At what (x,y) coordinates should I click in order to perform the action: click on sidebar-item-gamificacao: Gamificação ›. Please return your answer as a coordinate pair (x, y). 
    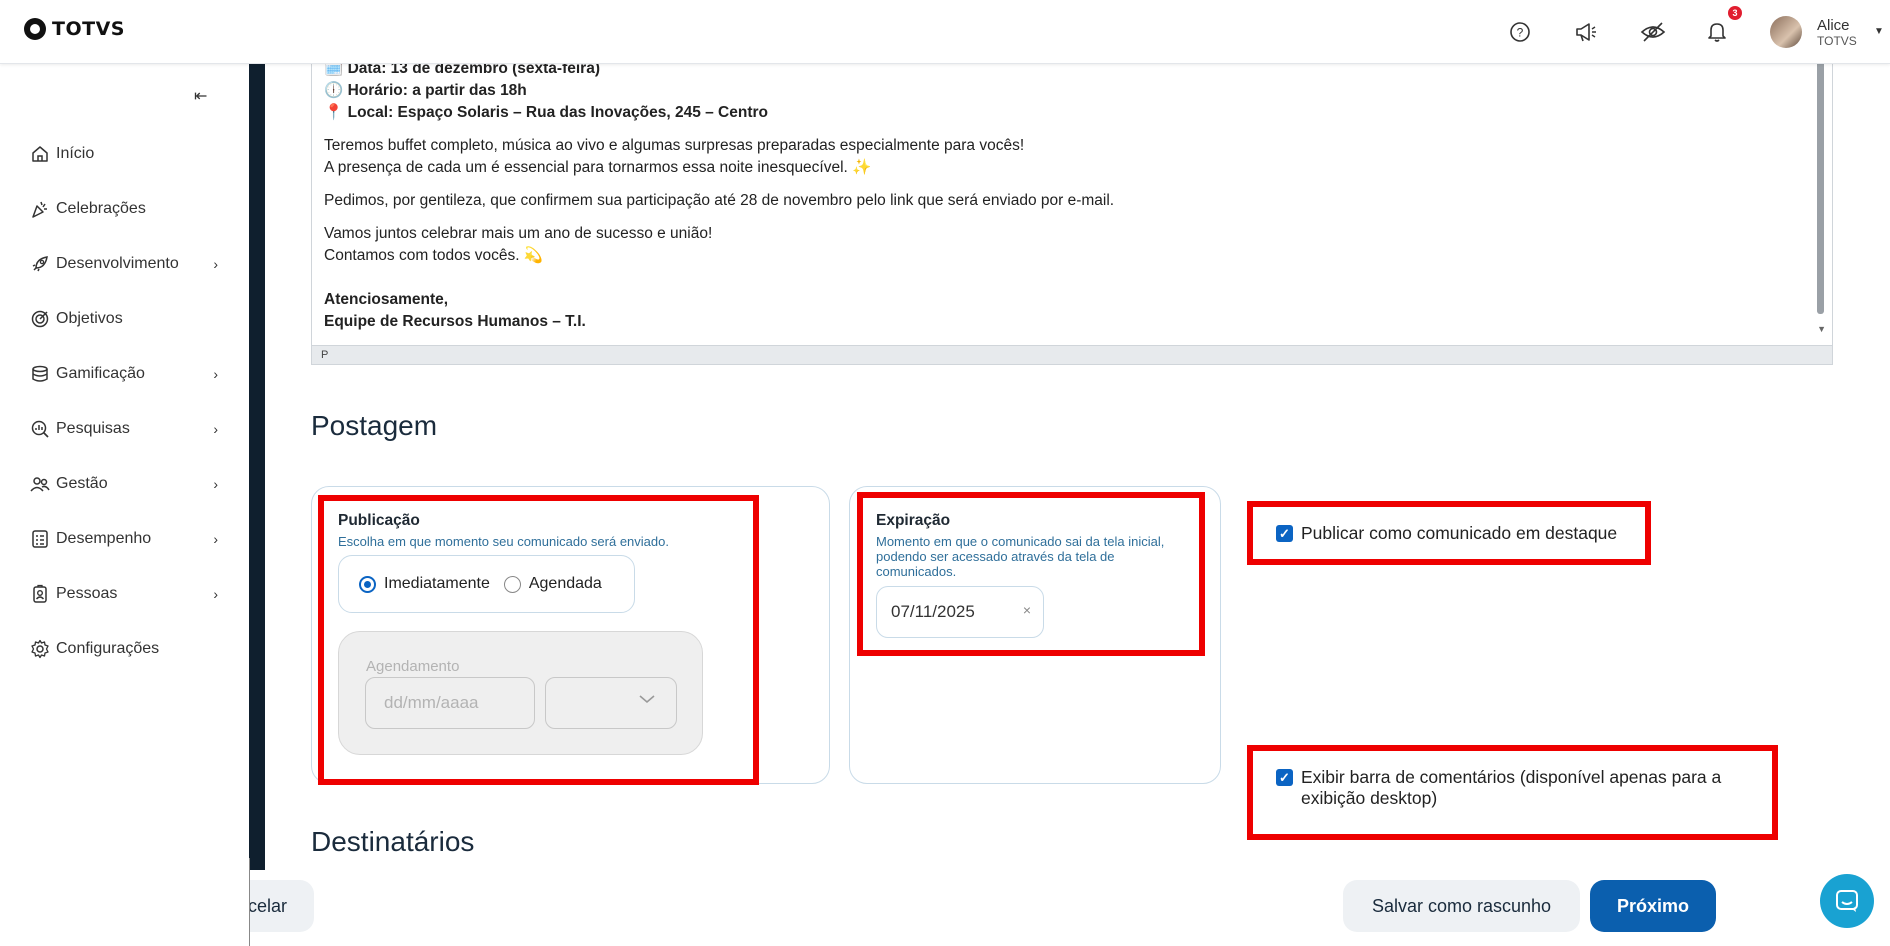
    Looking at the image, I should click on (126, 374).